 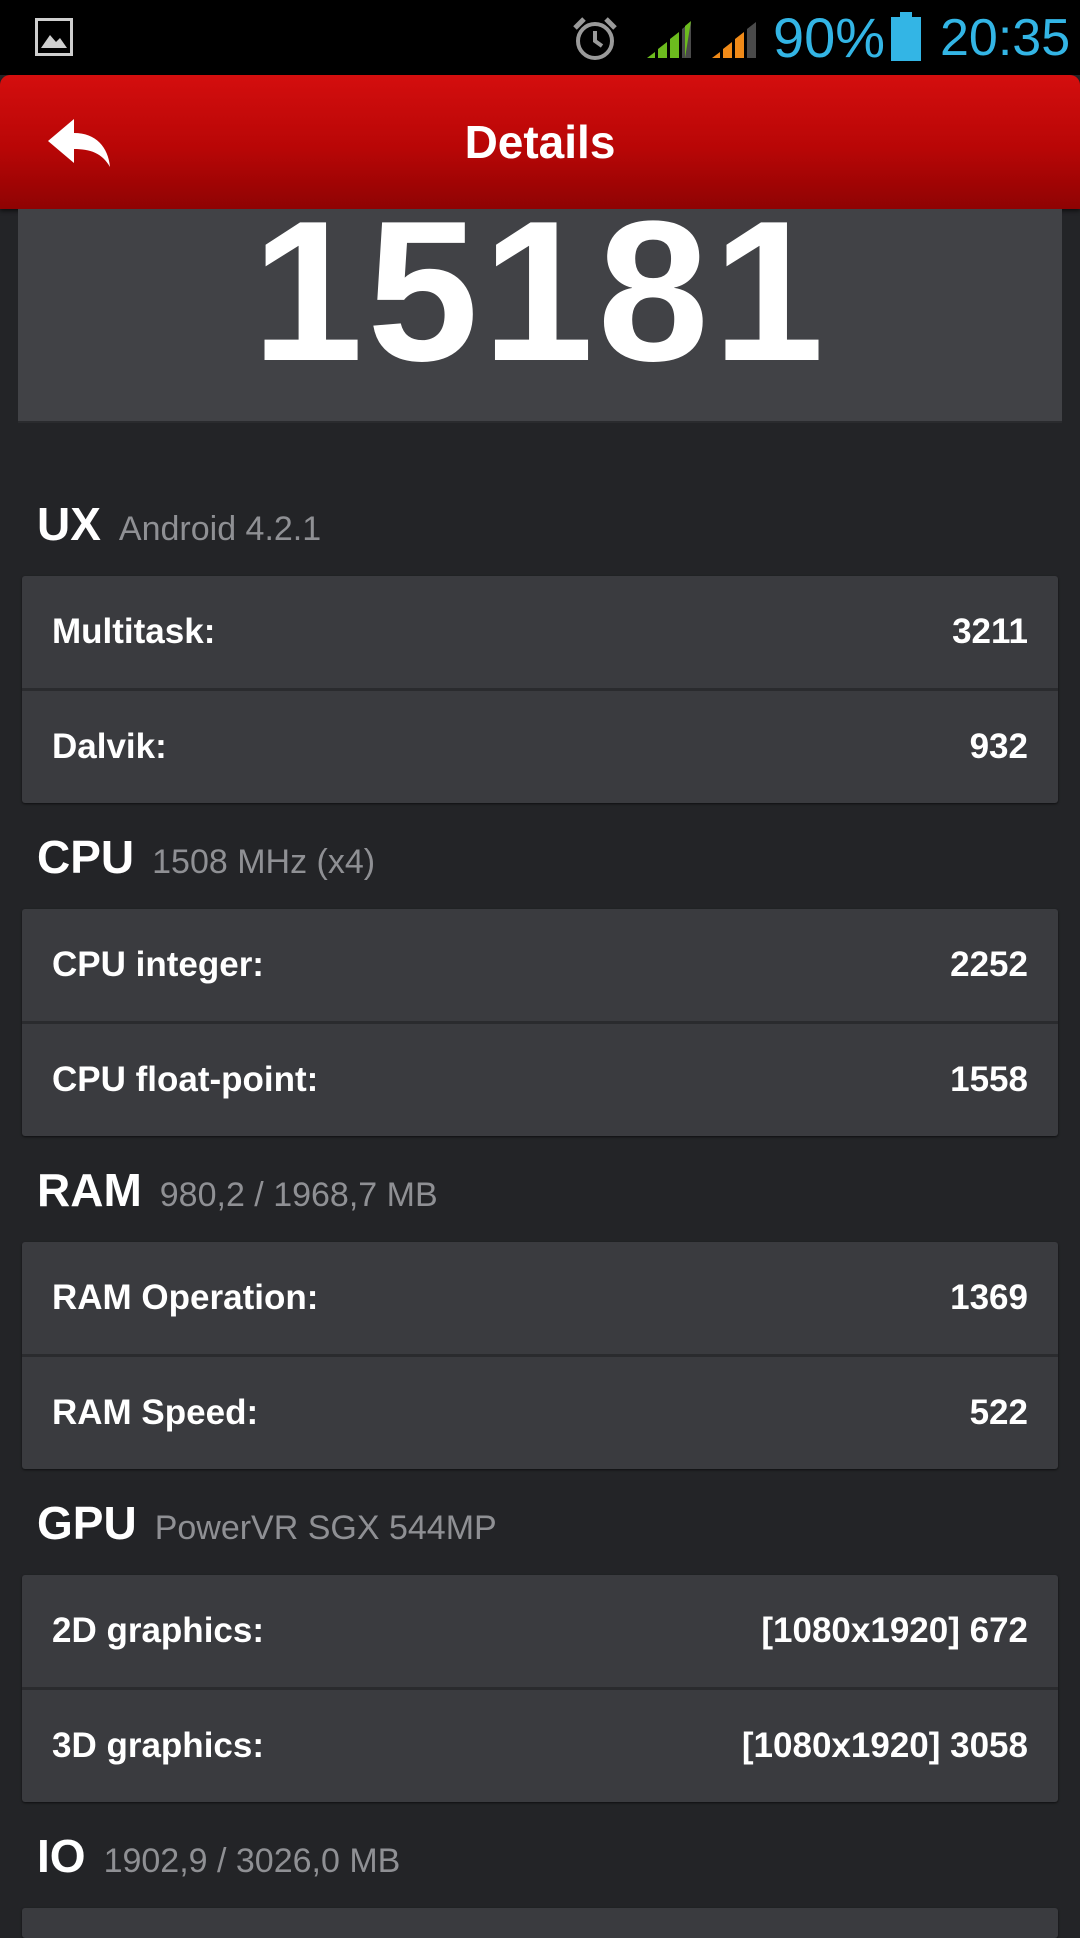 I want to click on result-label: CPU integer:, so click(x=158, y=964).